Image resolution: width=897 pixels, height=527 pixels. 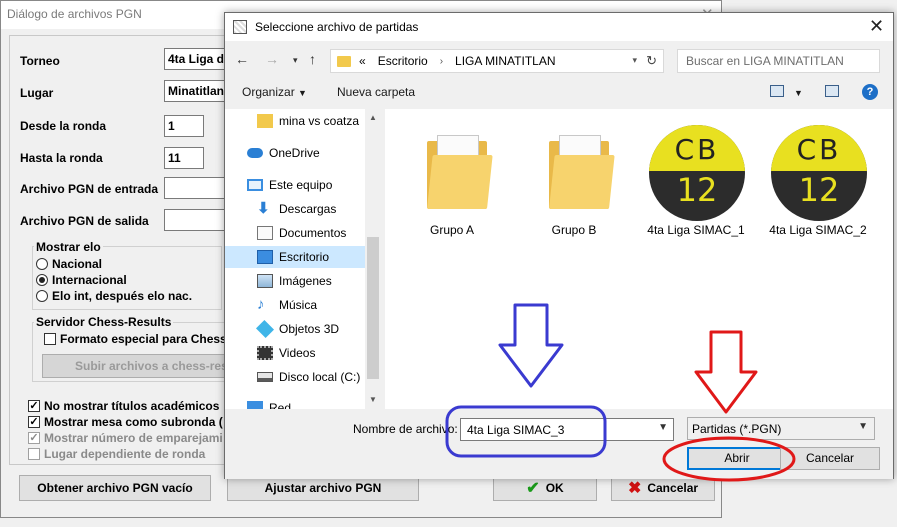 I want to click on blue-arrow-annotation, so click(x=531, y=345).